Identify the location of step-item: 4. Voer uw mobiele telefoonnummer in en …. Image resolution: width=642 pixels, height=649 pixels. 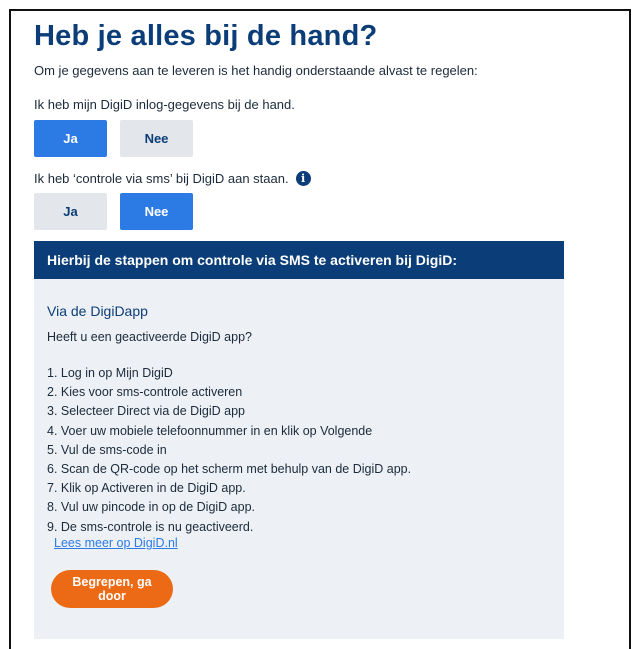
(210, 430).